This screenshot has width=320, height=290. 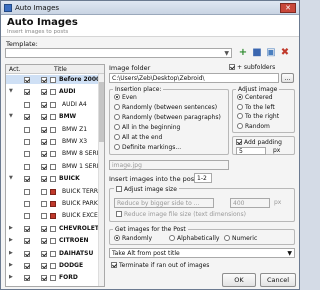 I want to click on title-bar: Auto Images ✕, so click(x=150, y=8).